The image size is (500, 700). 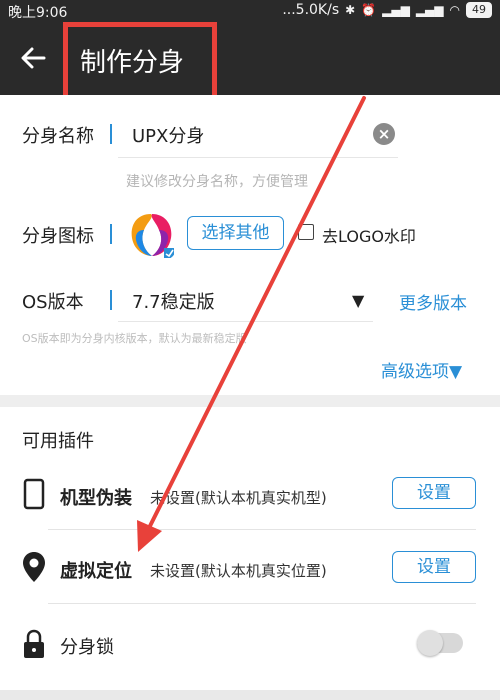 What do you see at coordinates (434, 493) in the screenshot?
I see `device-settings-button: 设置` at bounding box center [434, 493].